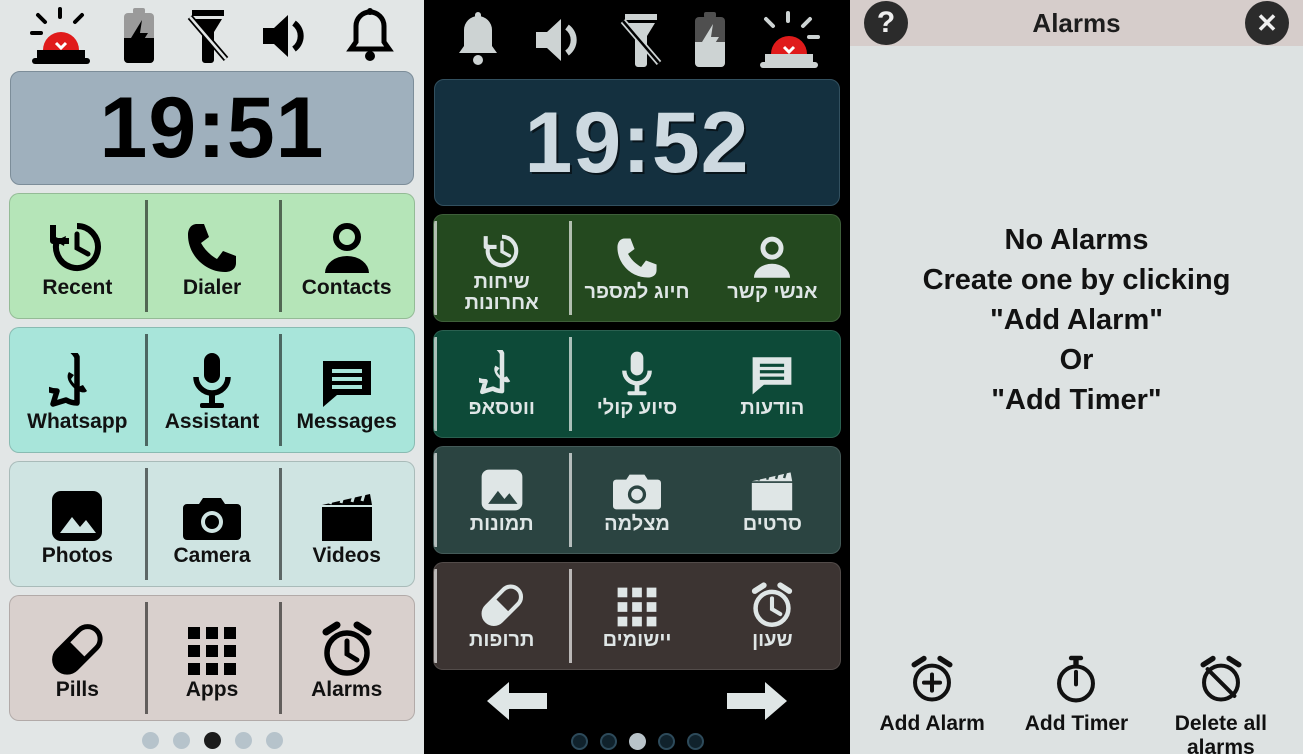 Image resolution: width=1303 pixels, height=754 pixels. What do you see at coordinates (212, 556) in the screenshot?
I see `app-label: Camera` at bounding box center [212, 556].